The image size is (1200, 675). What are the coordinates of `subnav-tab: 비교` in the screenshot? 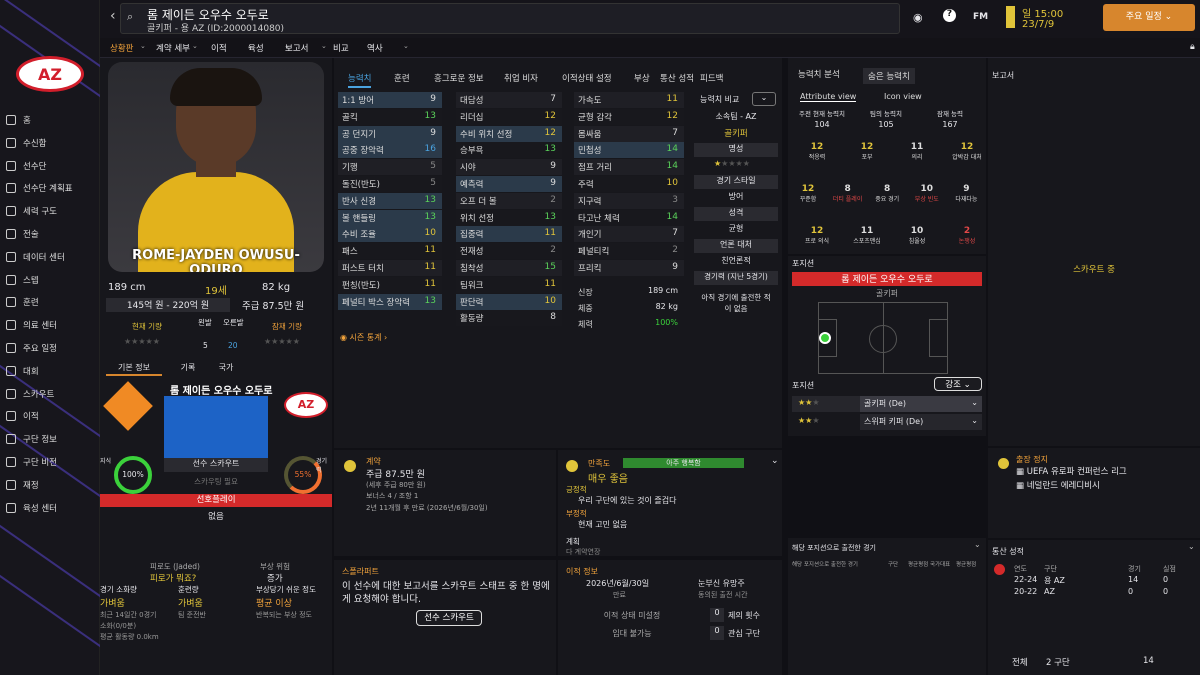 It's located at (341, 48).